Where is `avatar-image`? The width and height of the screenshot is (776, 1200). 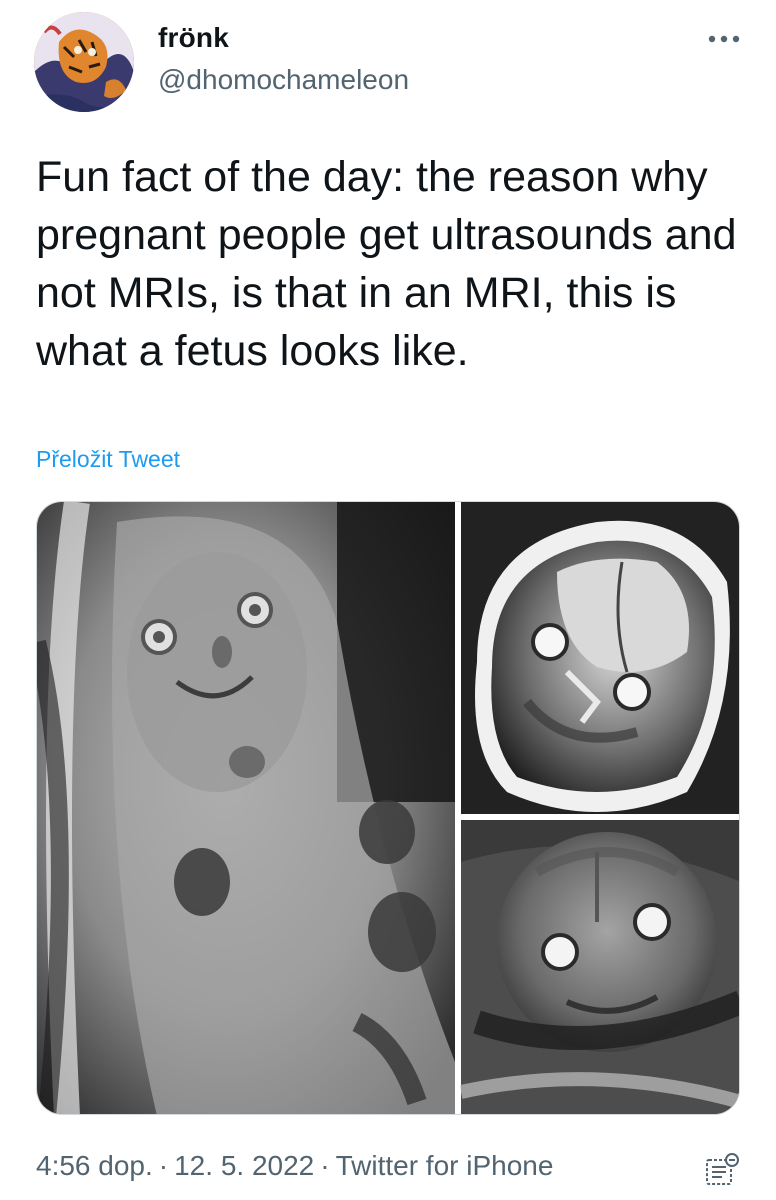
avatar-image is located at coordinates (84, 62).